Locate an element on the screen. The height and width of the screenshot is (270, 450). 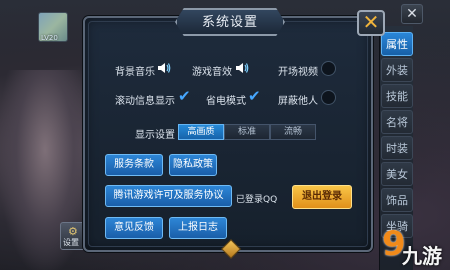
quality-smooth-option: 流畅 is located at coordinates (293, 132).